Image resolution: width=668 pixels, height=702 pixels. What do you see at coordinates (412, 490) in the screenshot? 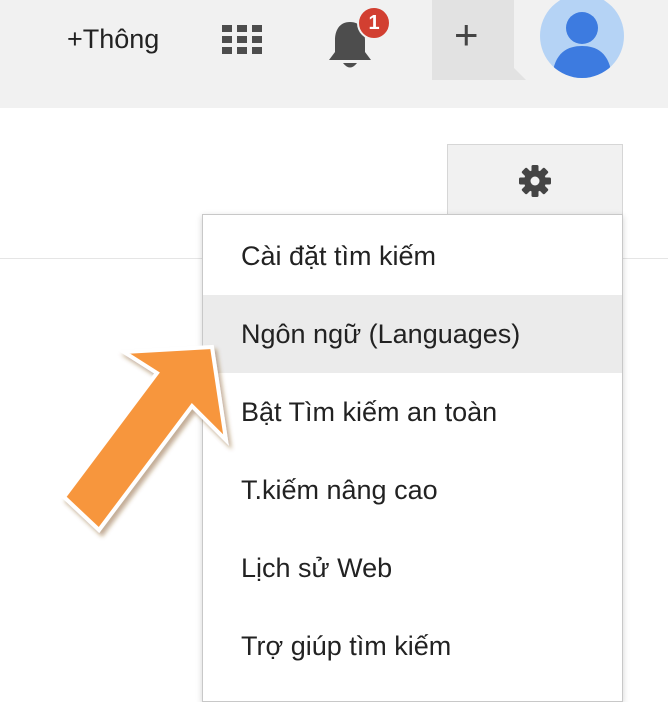
I see `menu-item-advanced-search: T.kiếm nâng cao` at bounding box center [412, 490].